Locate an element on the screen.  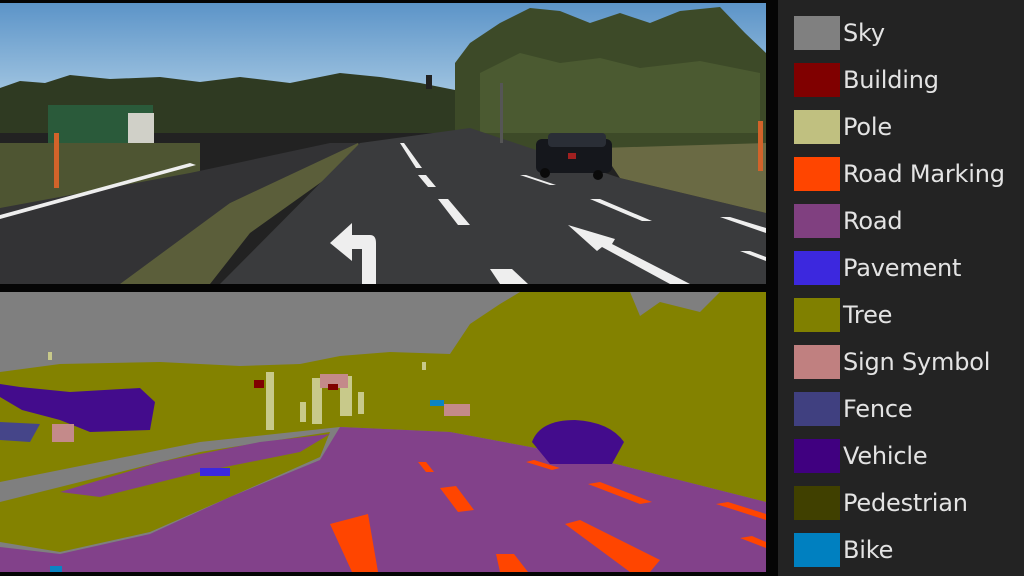
legend-item-sky: Sky is located at coordinates (839, 33).